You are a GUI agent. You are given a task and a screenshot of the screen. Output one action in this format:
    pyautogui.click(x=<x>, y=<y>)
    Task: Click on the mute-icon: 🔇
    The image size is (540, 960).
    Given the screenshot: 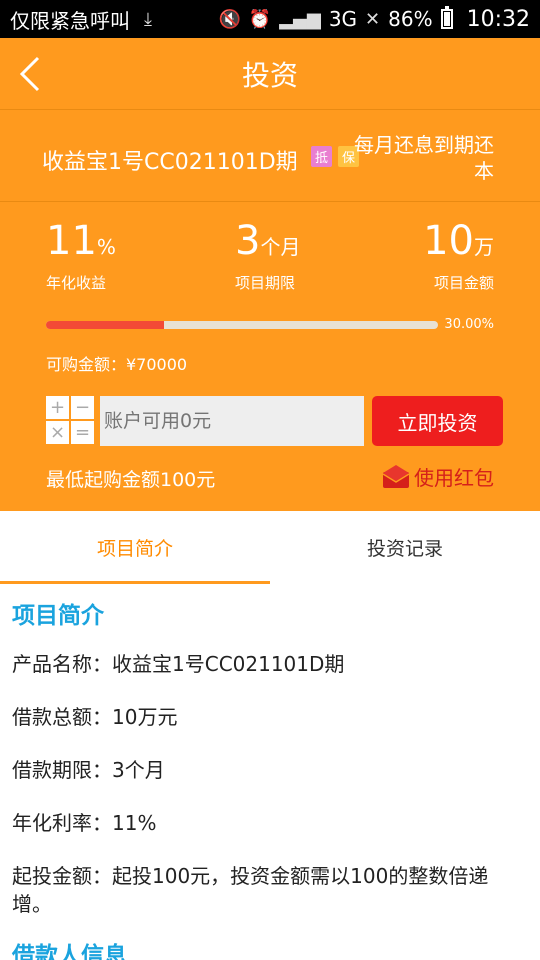 What is the action you would take?
    pyautogui.click(x=229, y=19)
    